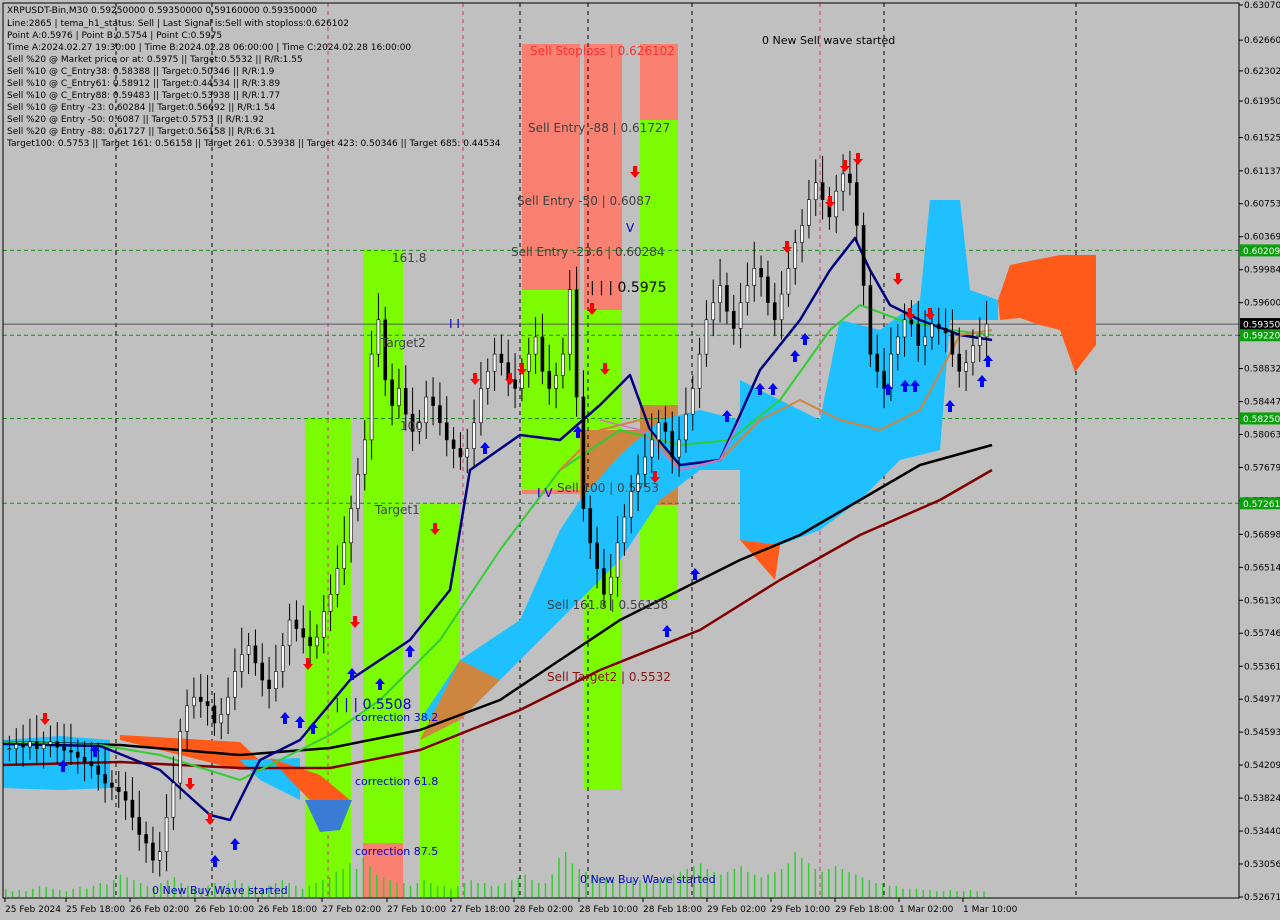 This screenshot has width=1280, height=920. Describe the element at coordinates (287, 910) in the screenshot. I see `x-tick-label: 26 Feb 18:00` at that location.